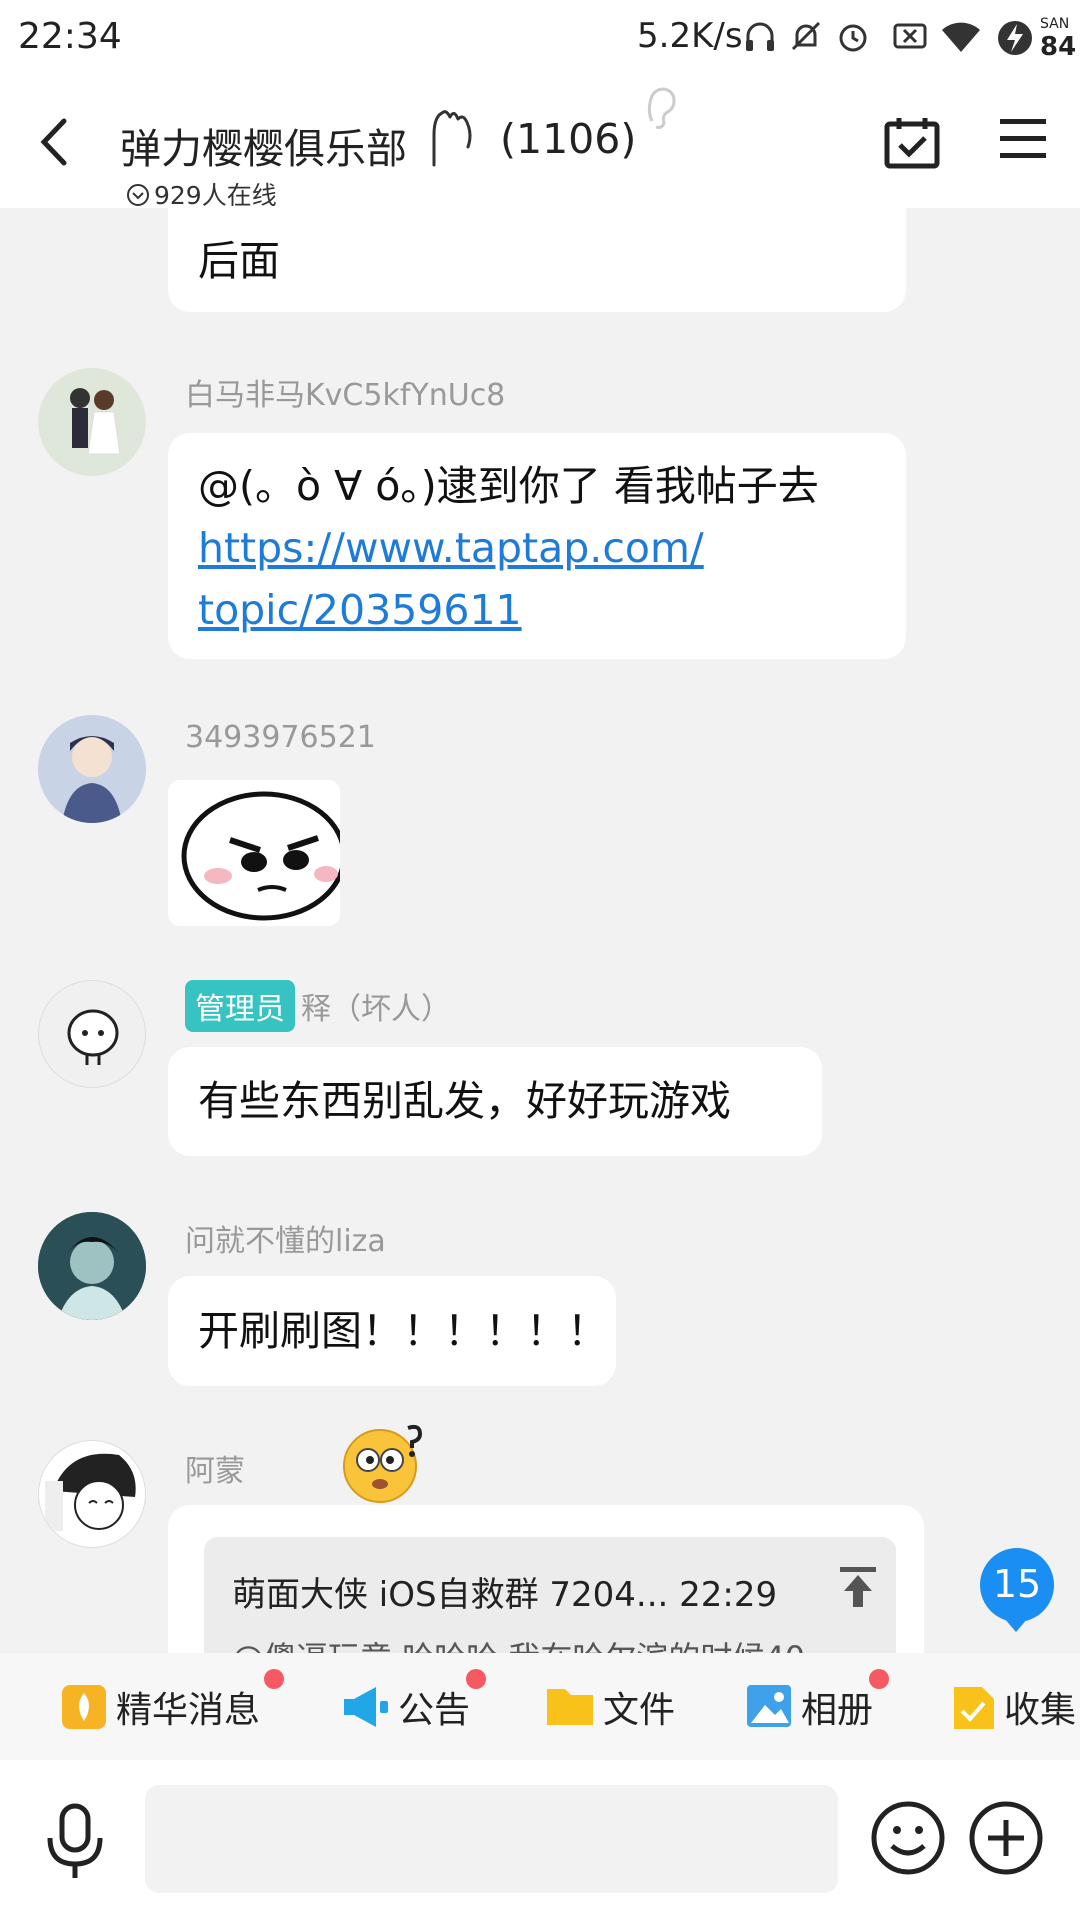 This screenshot has height=1920, width=1080. I want to click on quote-title: 萌面大侠 iOS自救群 7204... 22:29, so click(505, 1595).